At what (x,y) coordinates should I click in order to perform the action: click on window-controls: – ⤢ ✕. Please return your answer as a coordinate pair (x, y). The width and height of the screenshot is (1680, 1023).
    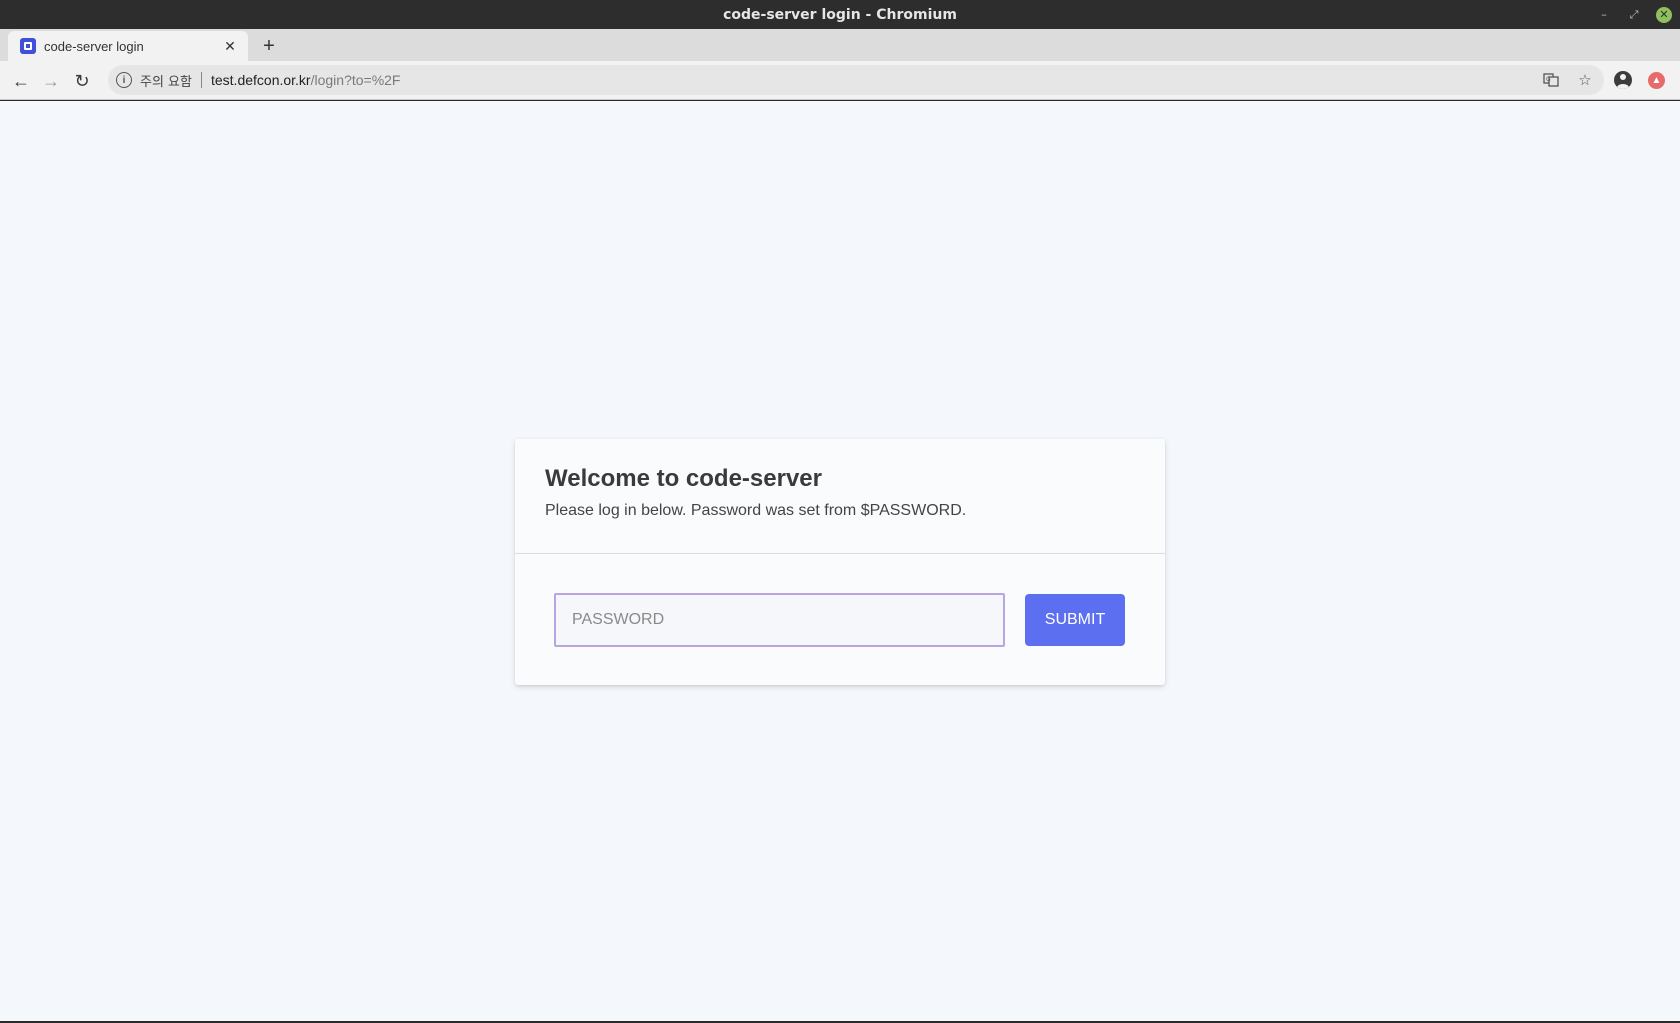
    Looking at the image, I should click on (1634, 14).